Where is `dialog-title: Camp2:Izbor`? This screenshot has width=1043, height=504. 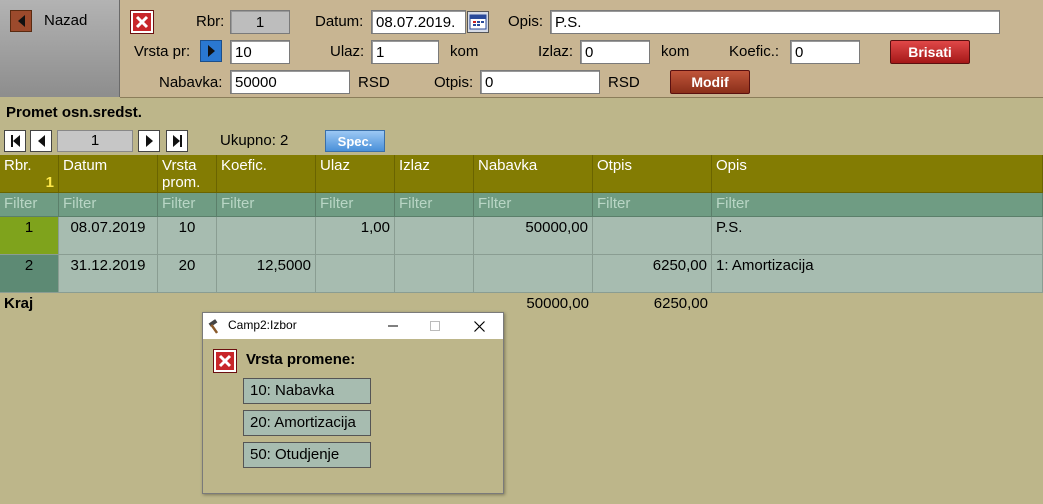 dialog-title: Camp2:Izbor is located at coordinates (262, 325).